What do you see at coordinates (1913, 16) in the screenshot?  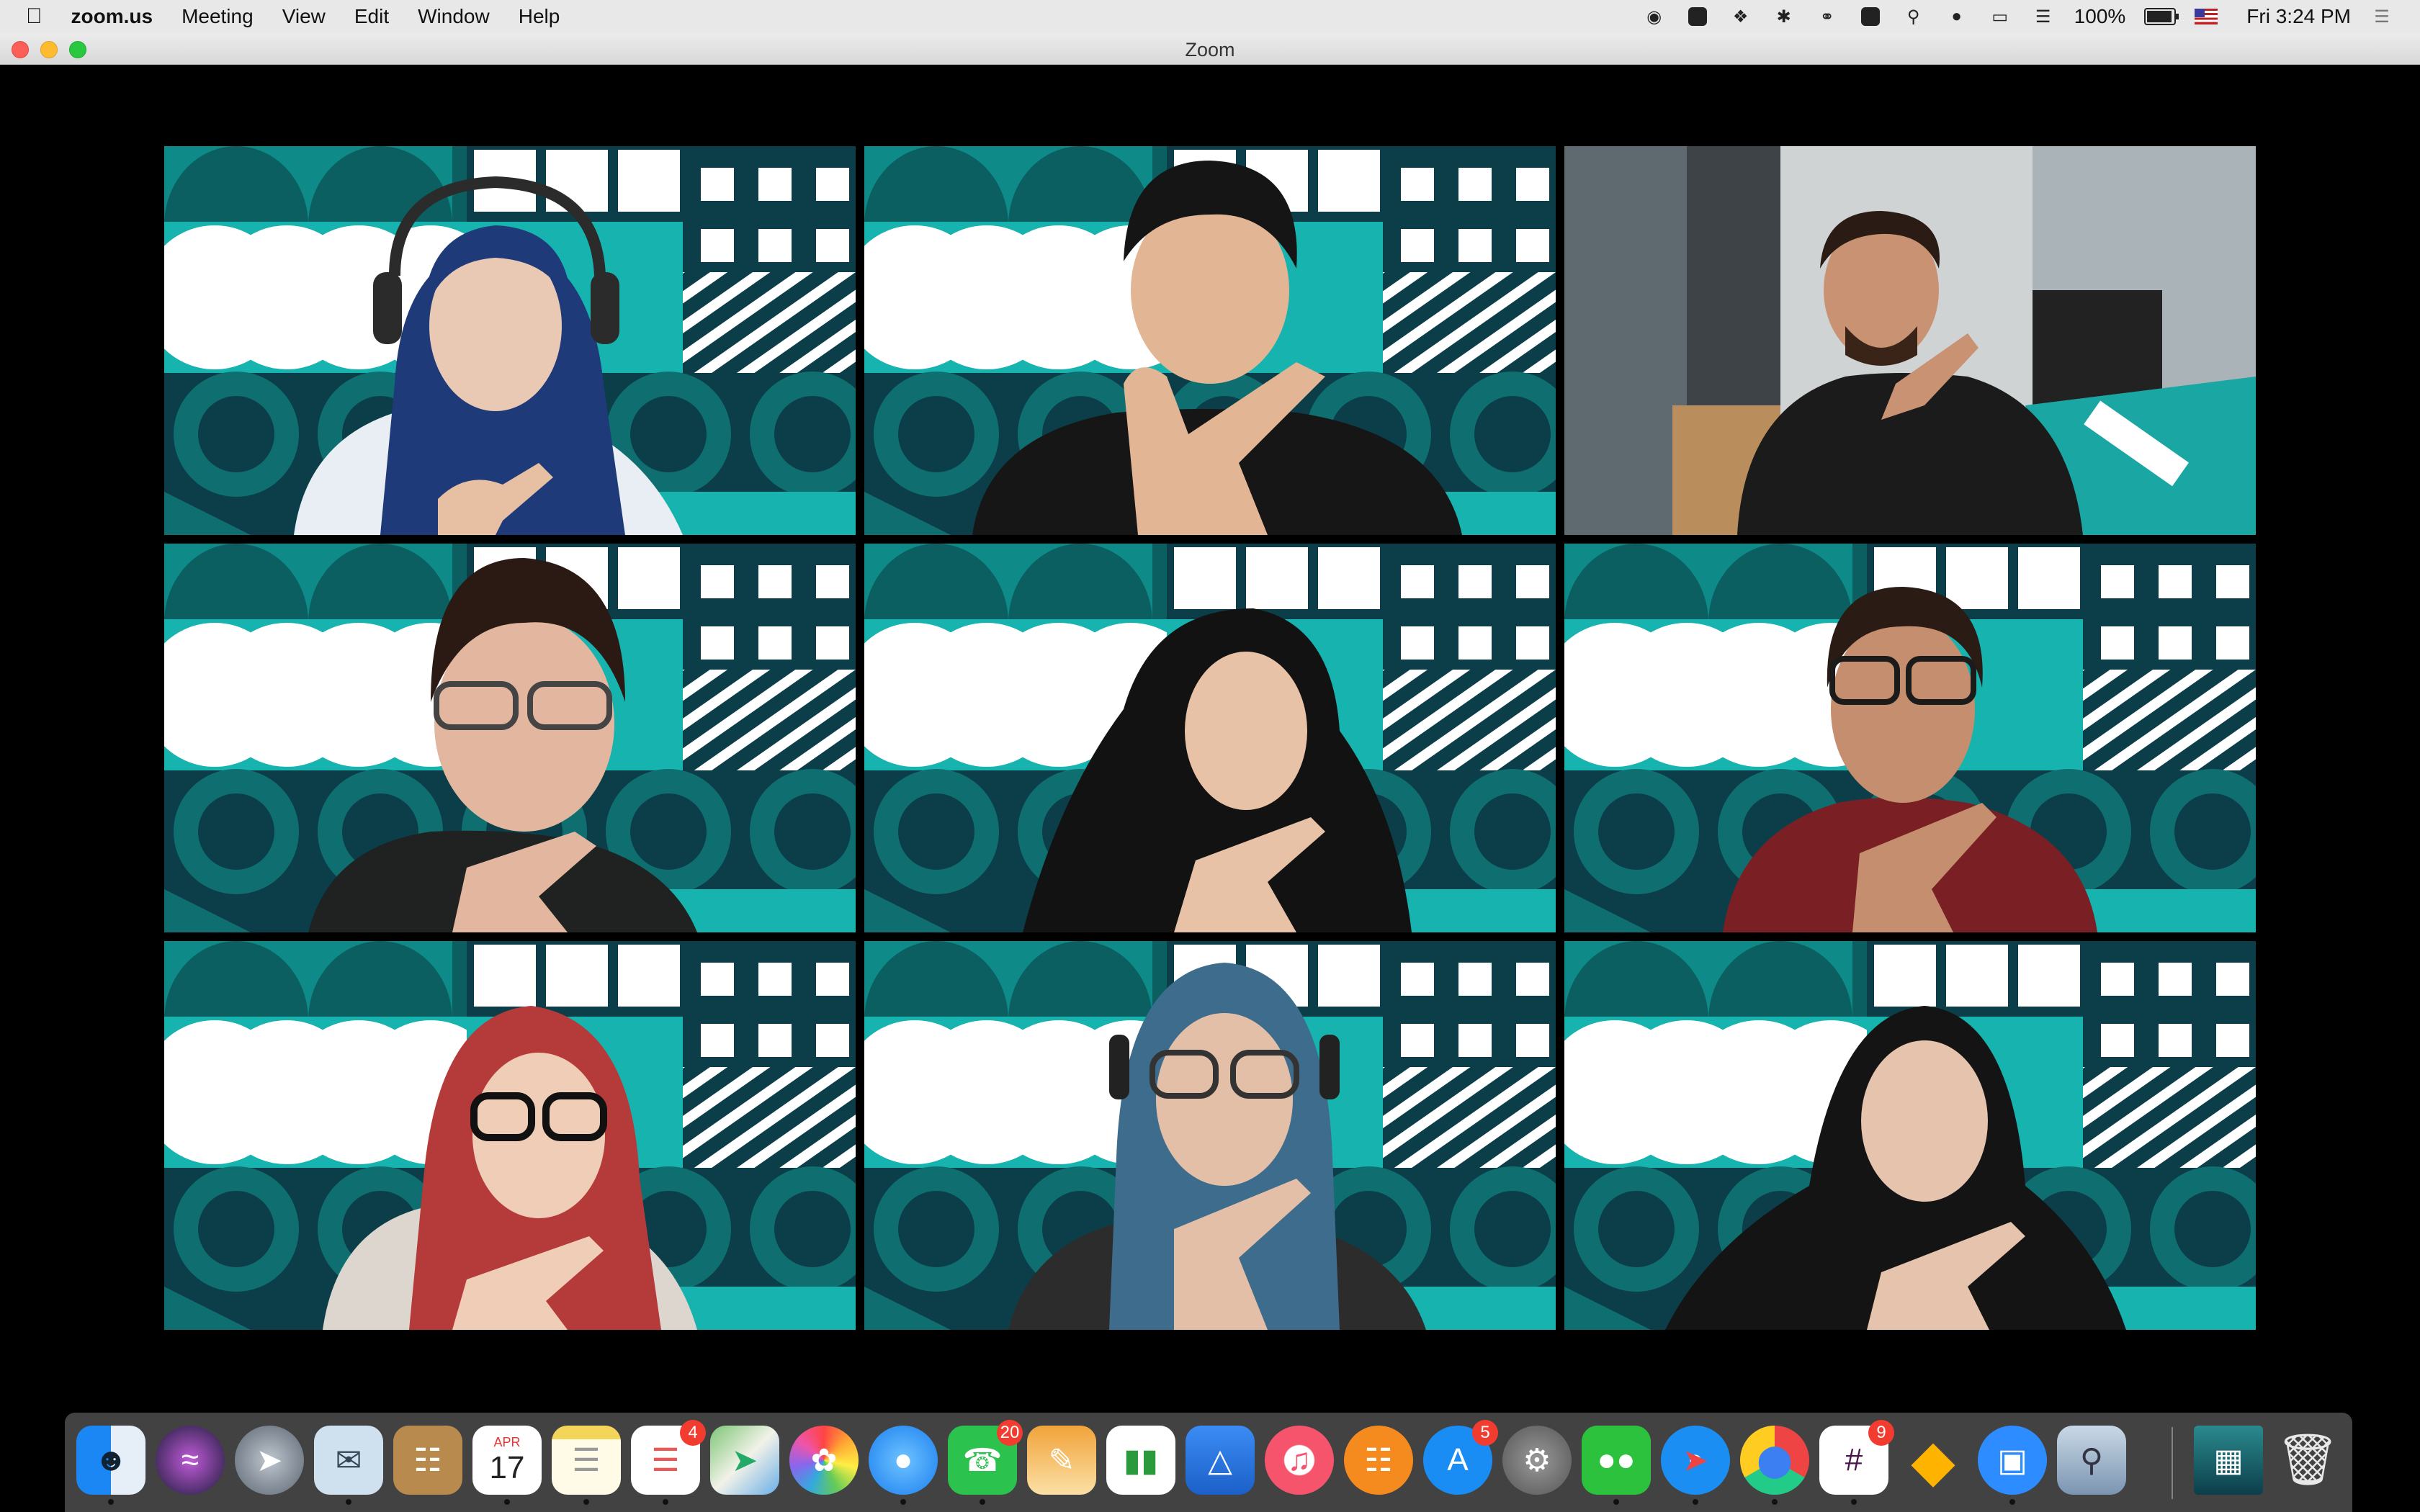 I see `spotlight-search-icon: ⚲` at bounding box center [1913, 16].